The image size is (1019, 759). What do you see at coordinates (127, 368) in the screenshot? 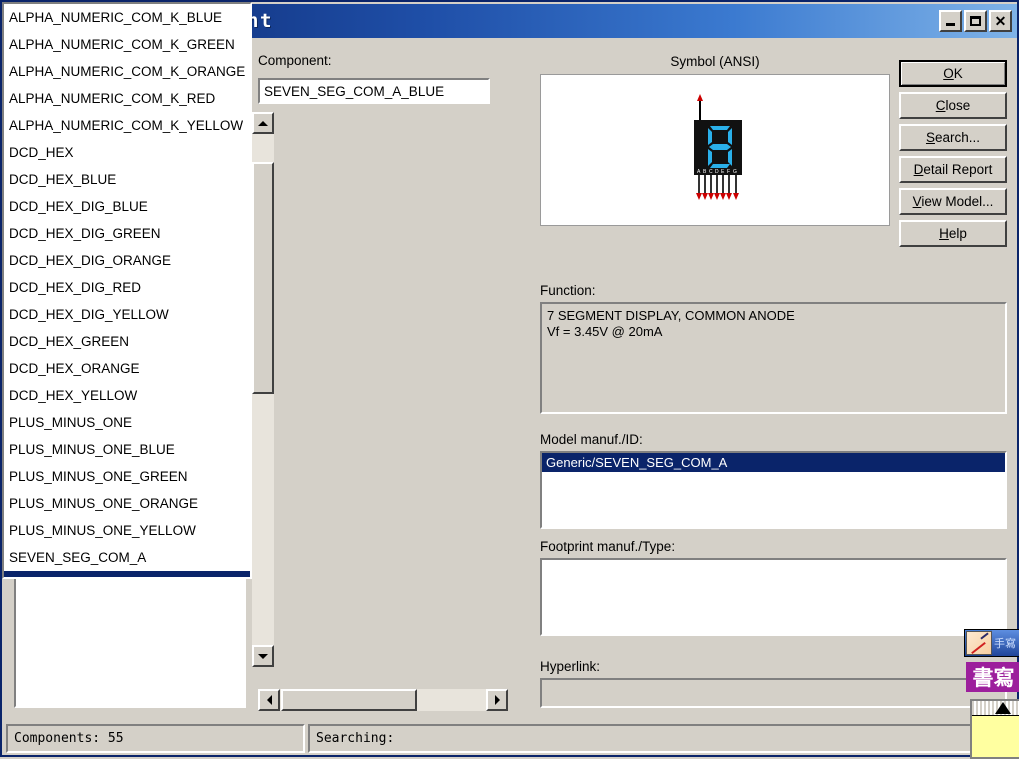
I see `list-item: DCD_HEX_ORANGE` at bounding box center [127, 368].